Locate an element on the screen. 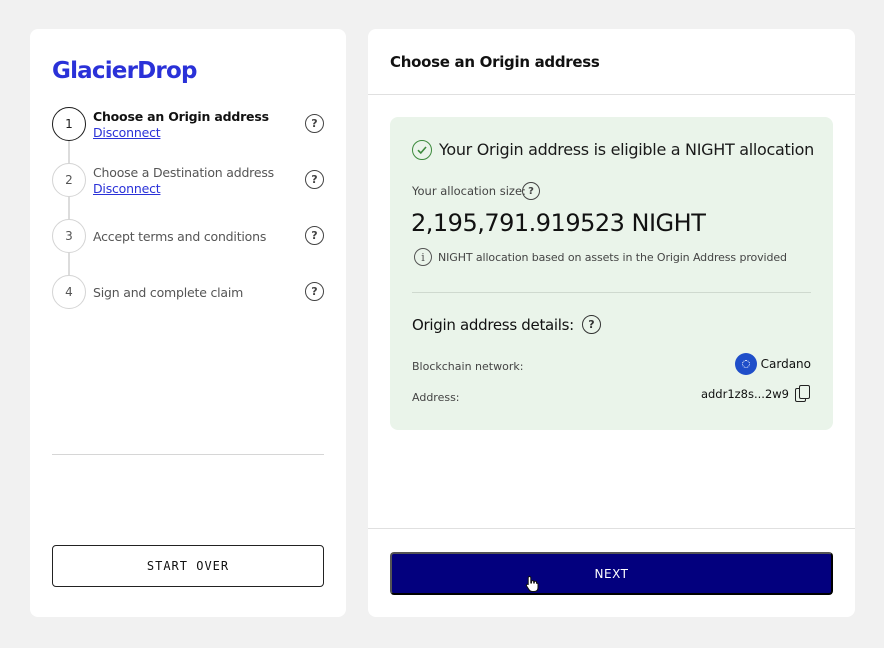 The width and height of the screenshot is (884, 648). step-label: Choose a Destination address is located at coordinates (183, 172).